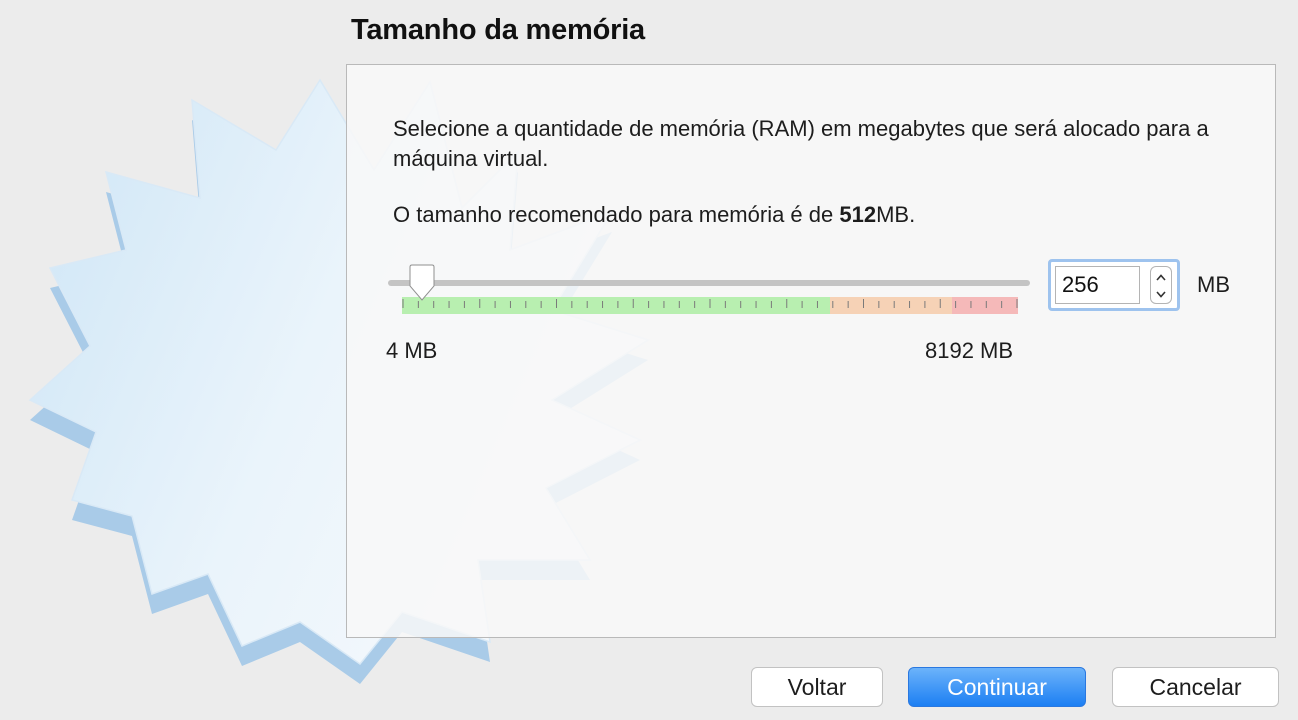 This screenshot has height=720, width=1298. I want to click on slider-track, so click(709, 283).